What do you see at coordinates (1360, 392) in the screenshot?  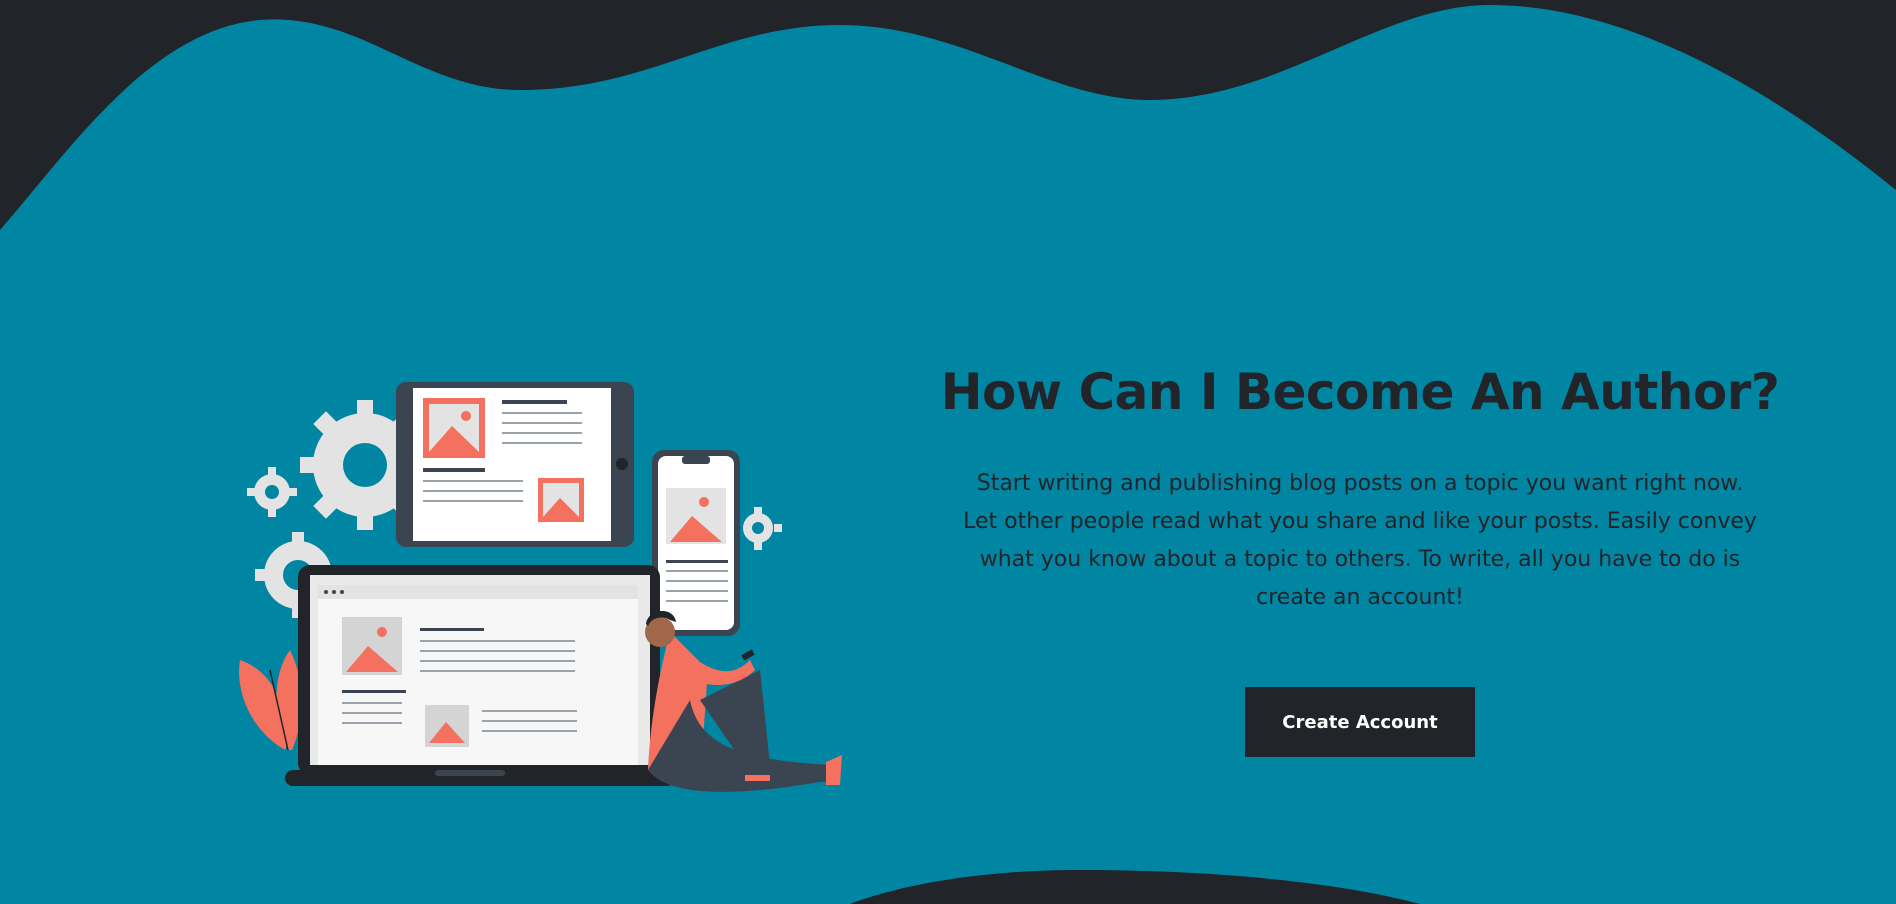 I see `page-title: How Can I Become An Author?` at bounding box center [1360, 392].